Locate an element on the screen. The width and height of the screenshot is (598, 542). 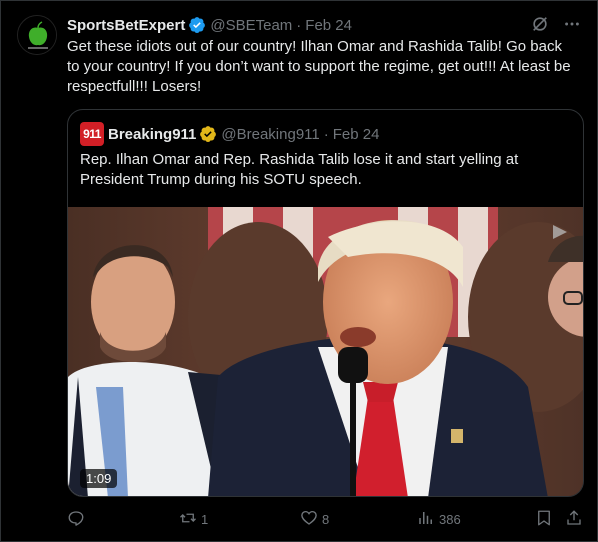
views-button: 386 is located at coordinates (439, 519).